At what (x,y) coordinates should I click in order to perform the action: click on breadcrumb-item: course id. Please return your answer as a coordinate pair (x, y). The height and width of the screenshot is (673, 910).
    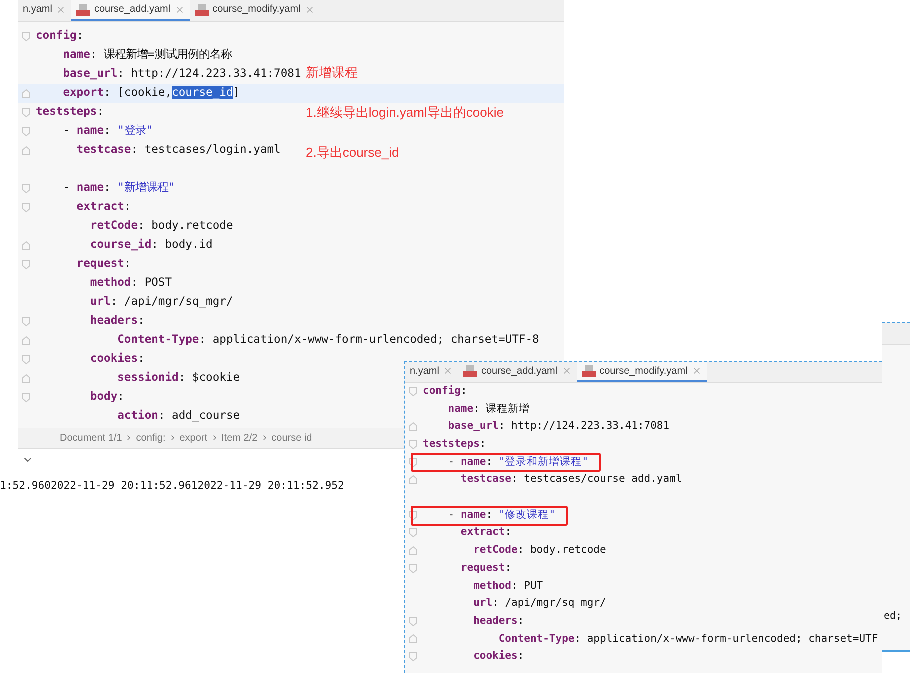
    Looking at the image, I should click on (292, 438).